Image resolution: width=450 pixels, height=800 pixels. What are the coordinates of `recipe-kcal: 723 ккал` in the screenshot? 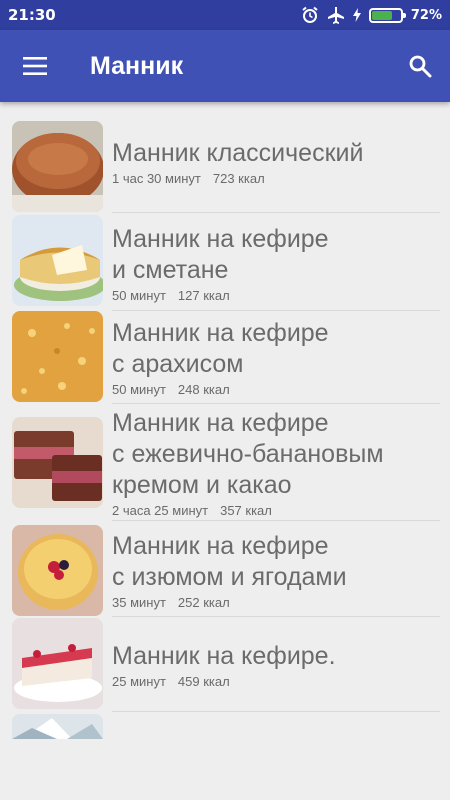 It's located at (238, 178).